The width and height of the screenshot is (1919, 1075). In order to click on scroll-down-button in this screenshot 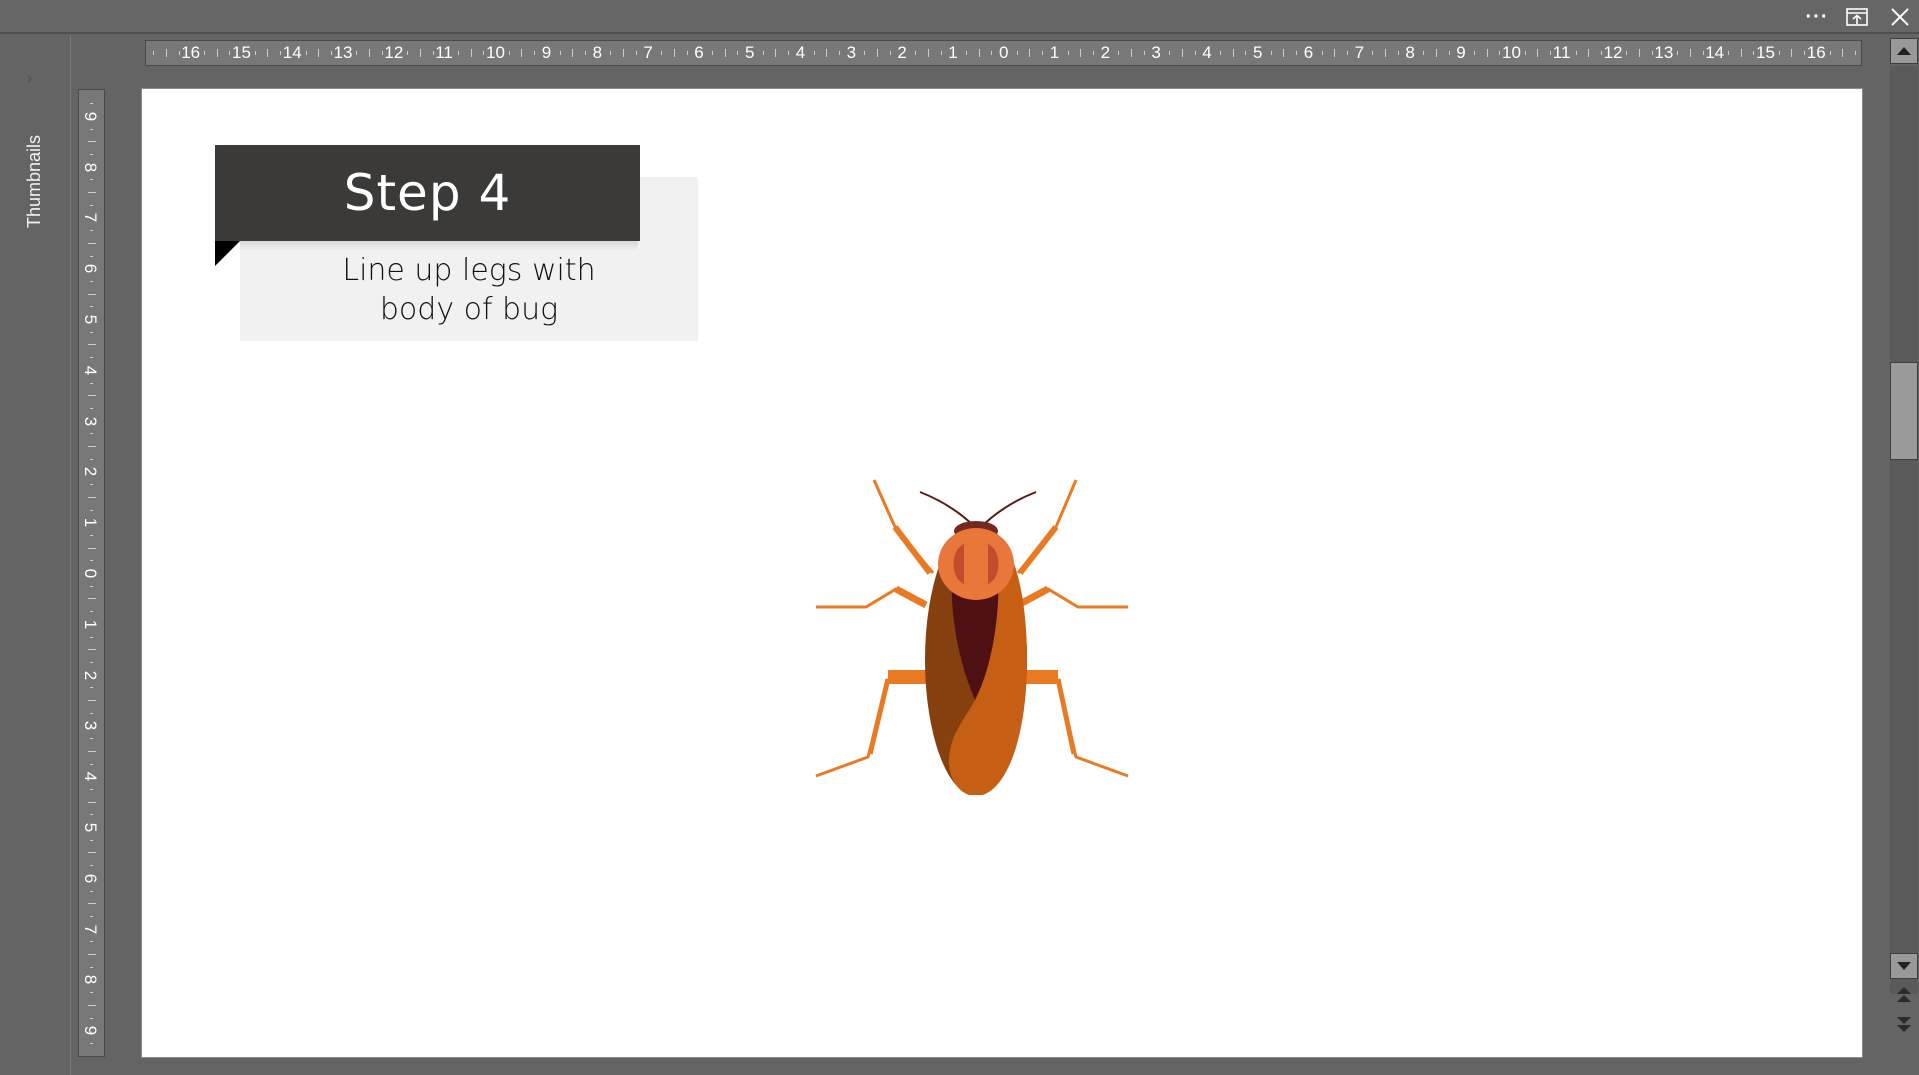, I will do `click(1904, 966)`.